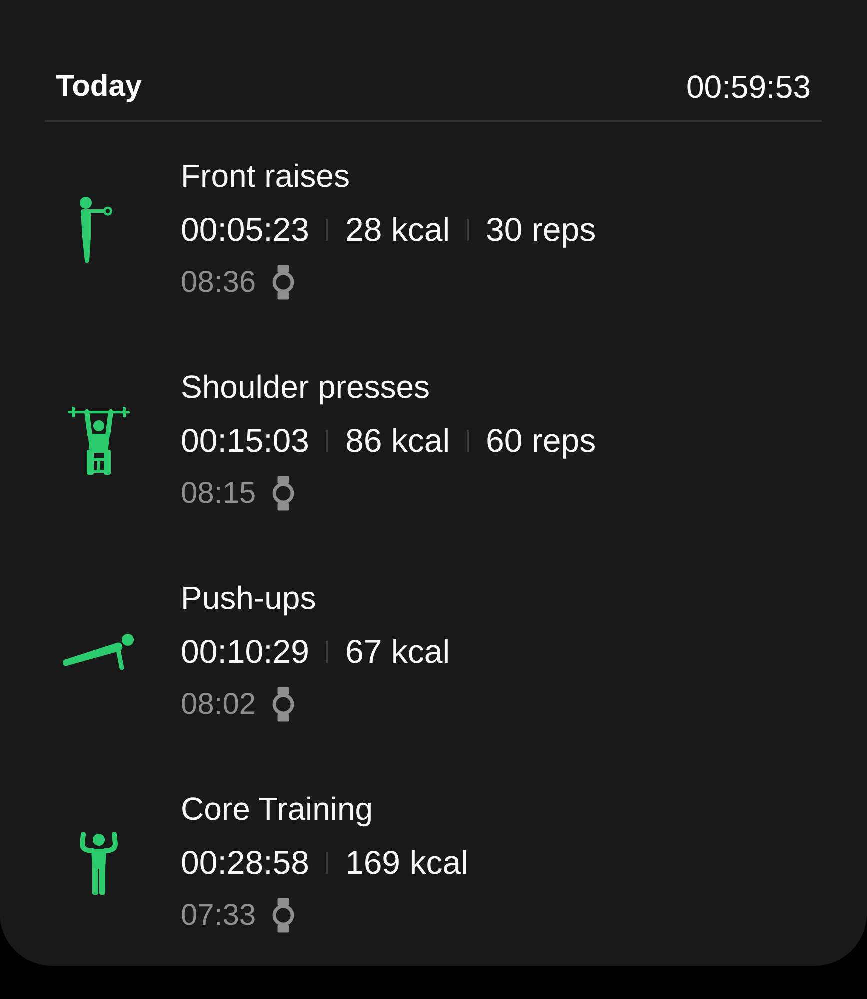  What do you see at coordinates (265, 176) in the screenshot?
I see `workout-name: Front raises` at bounding box center [265, 176].